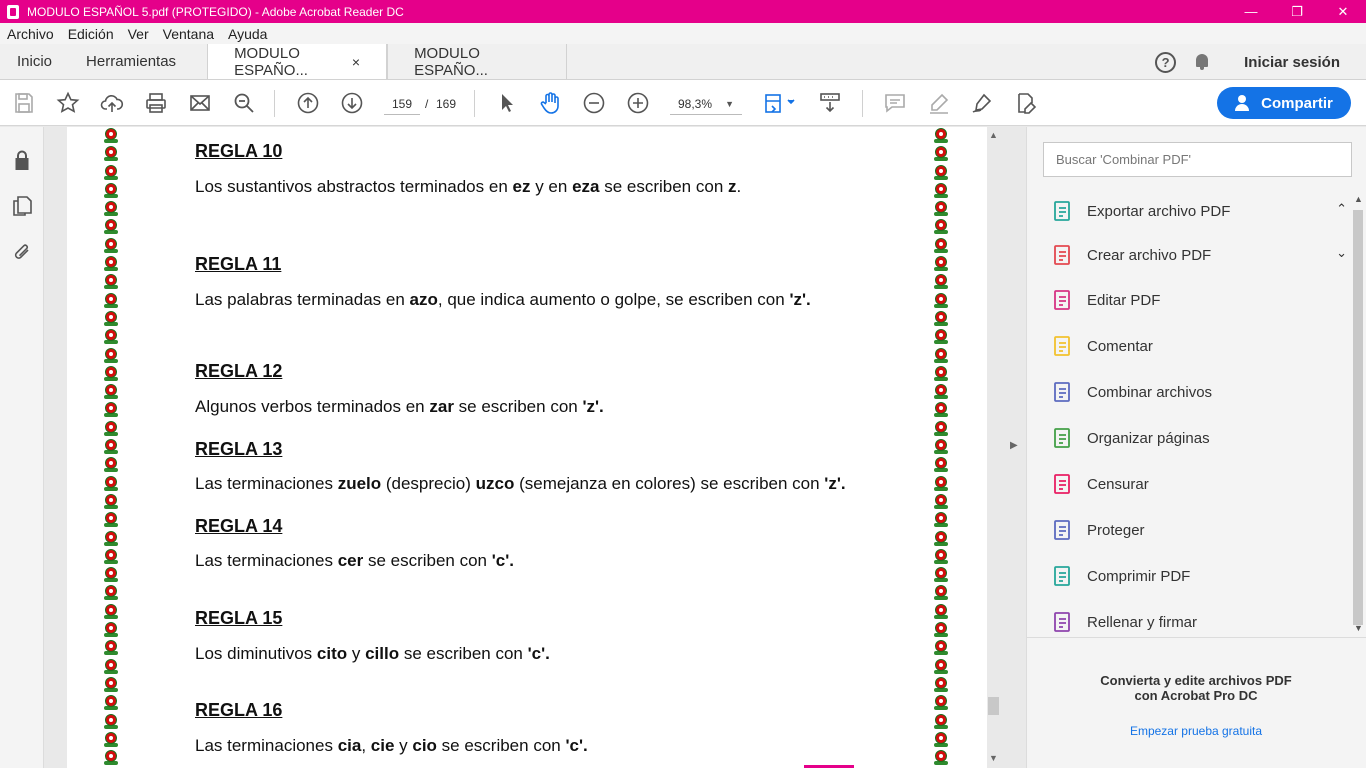 The height and width of the screenshot is (768, 1366). I want to click on tools-scrollbar: ▲ ▼, so click(1358, 414).